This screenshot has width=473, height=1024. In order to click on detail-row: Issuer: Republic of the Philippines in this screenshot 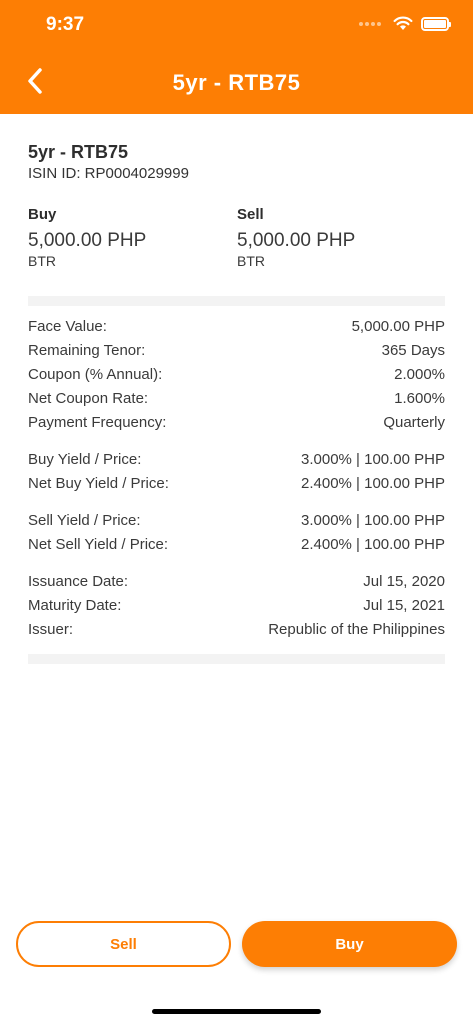, I will do `click(236, 633)`.